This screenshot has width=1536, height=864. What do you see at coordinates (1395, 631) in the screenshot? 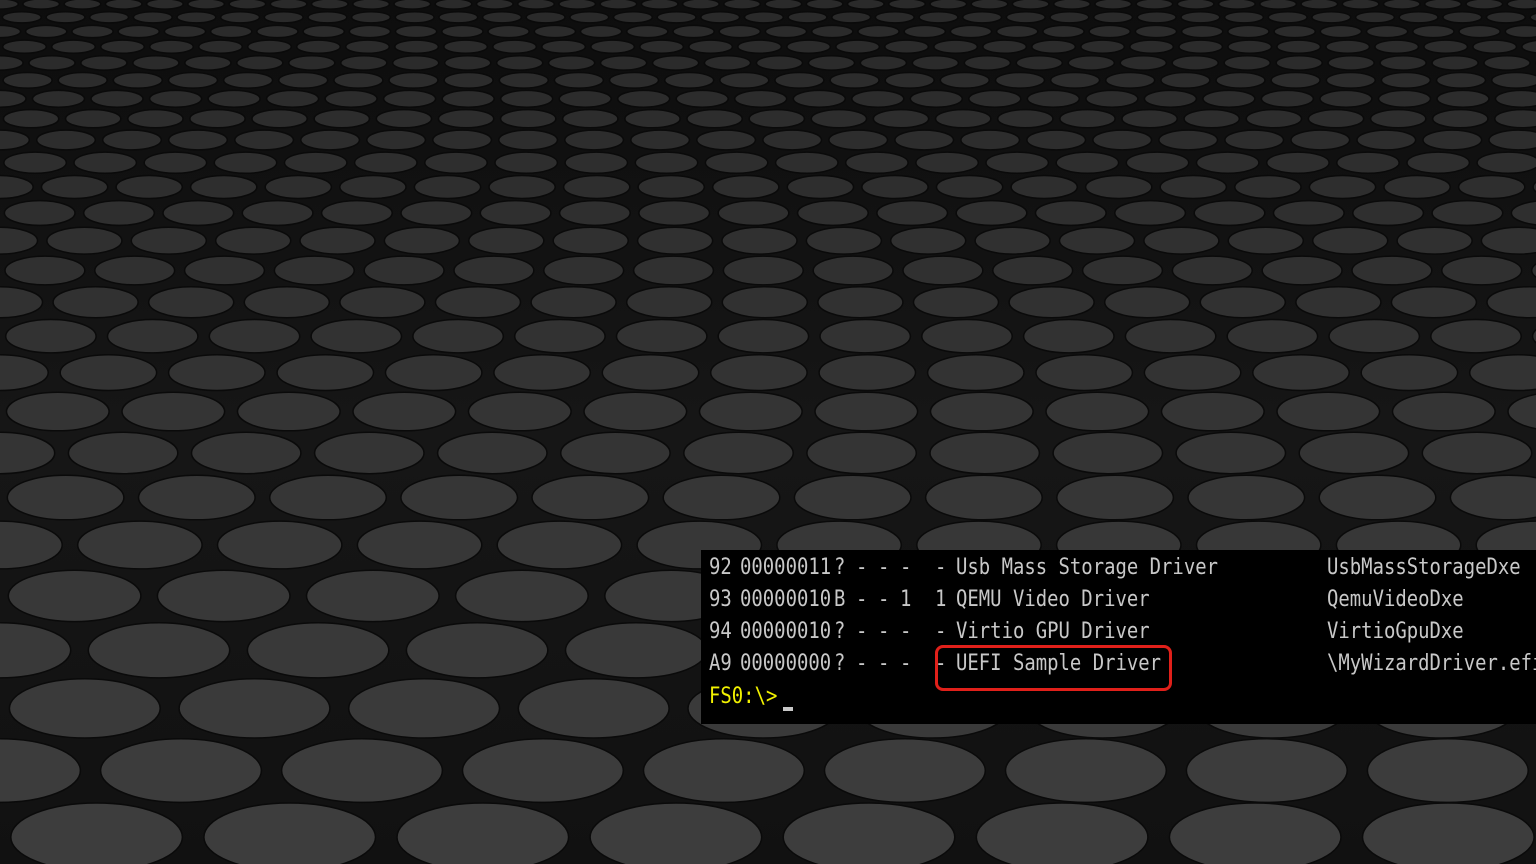
I see `driver-image: VirtioGpuDxe` at bounding box center [1395, 631].